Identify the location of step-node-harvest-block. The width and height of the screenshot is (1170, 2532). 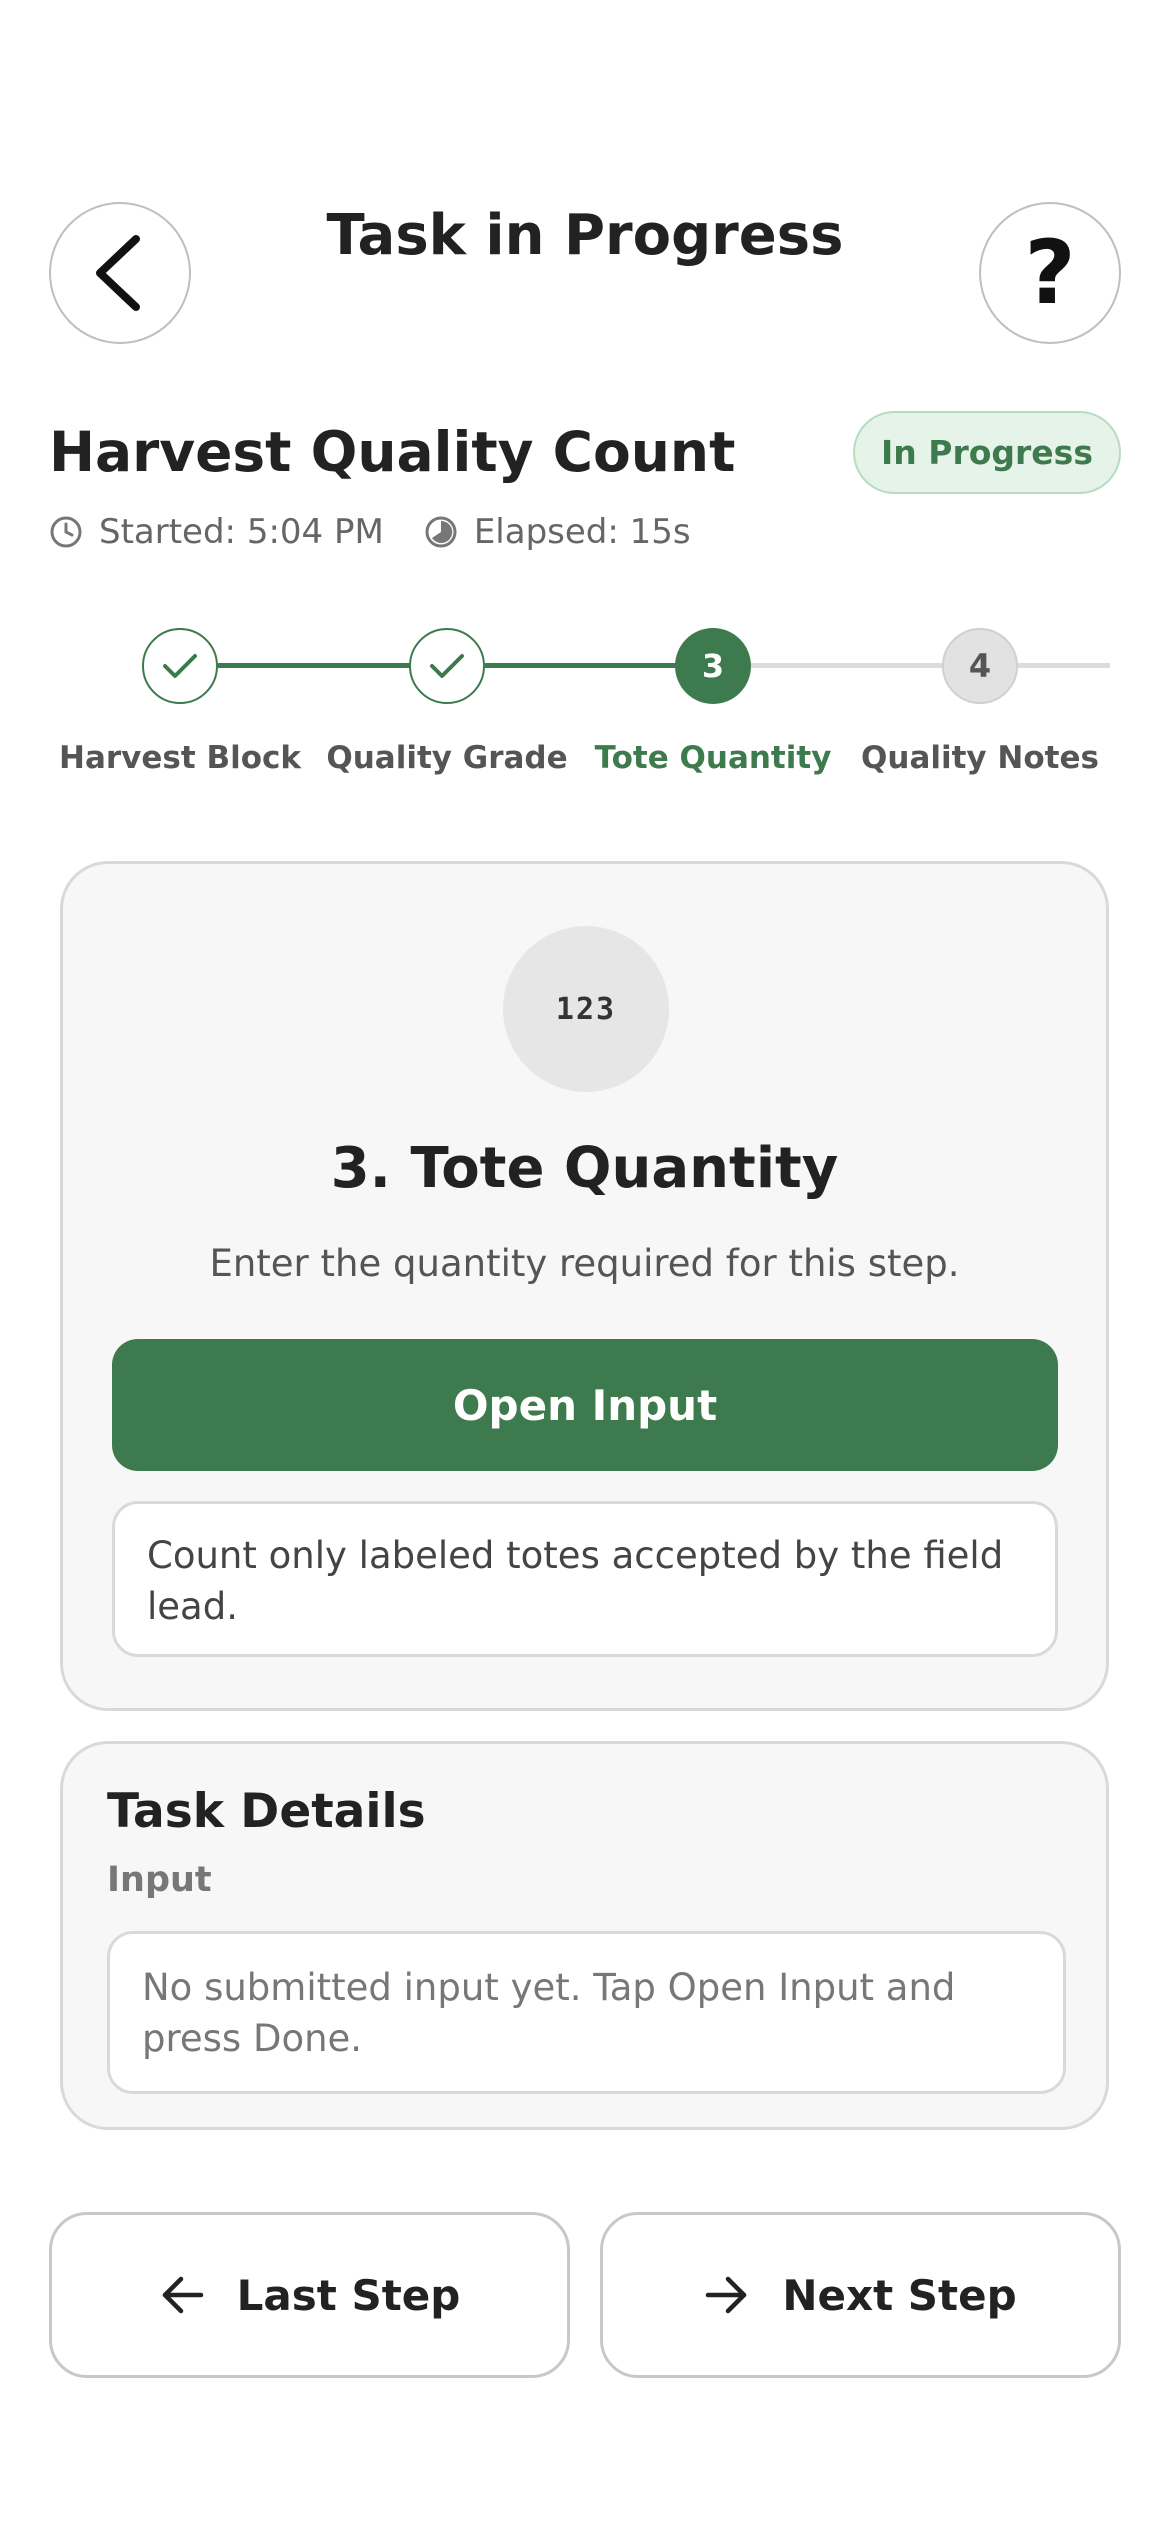
(180, 666).